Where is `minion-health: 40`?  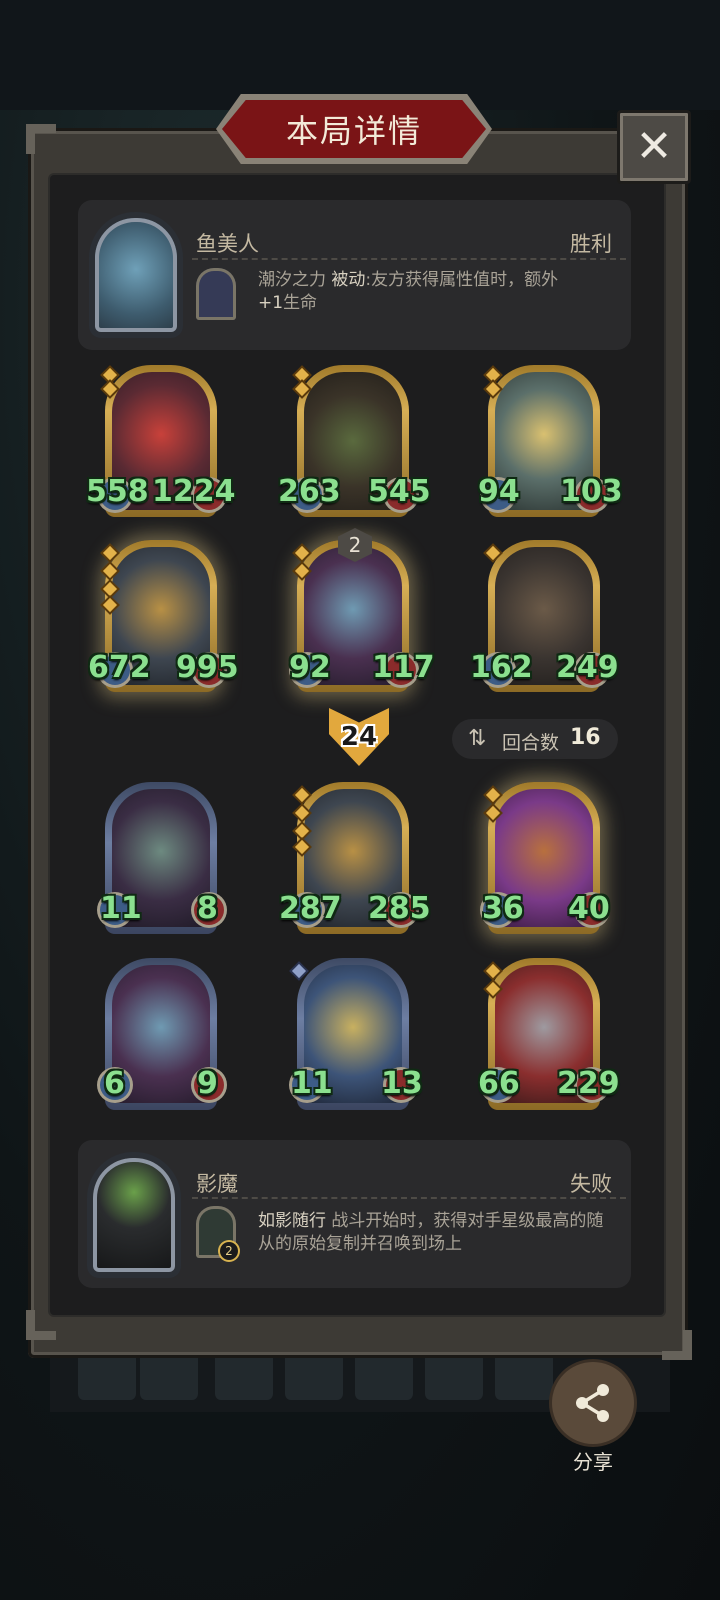
minion-health: 40 is located at coordinates (589, 908).